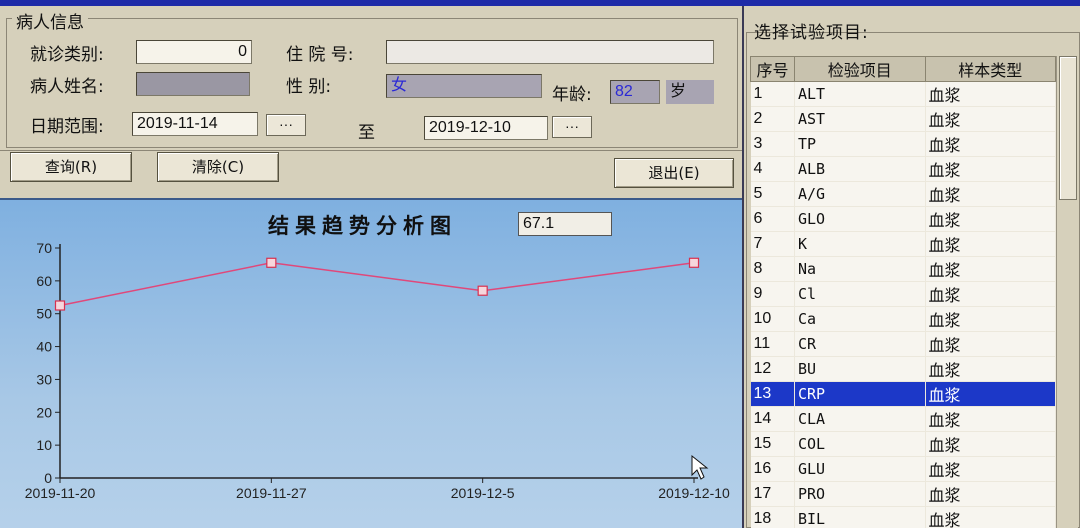 This screenshot has width=1080, height=528. I want to click on row-item-cell: Cl, so click(860, 294).